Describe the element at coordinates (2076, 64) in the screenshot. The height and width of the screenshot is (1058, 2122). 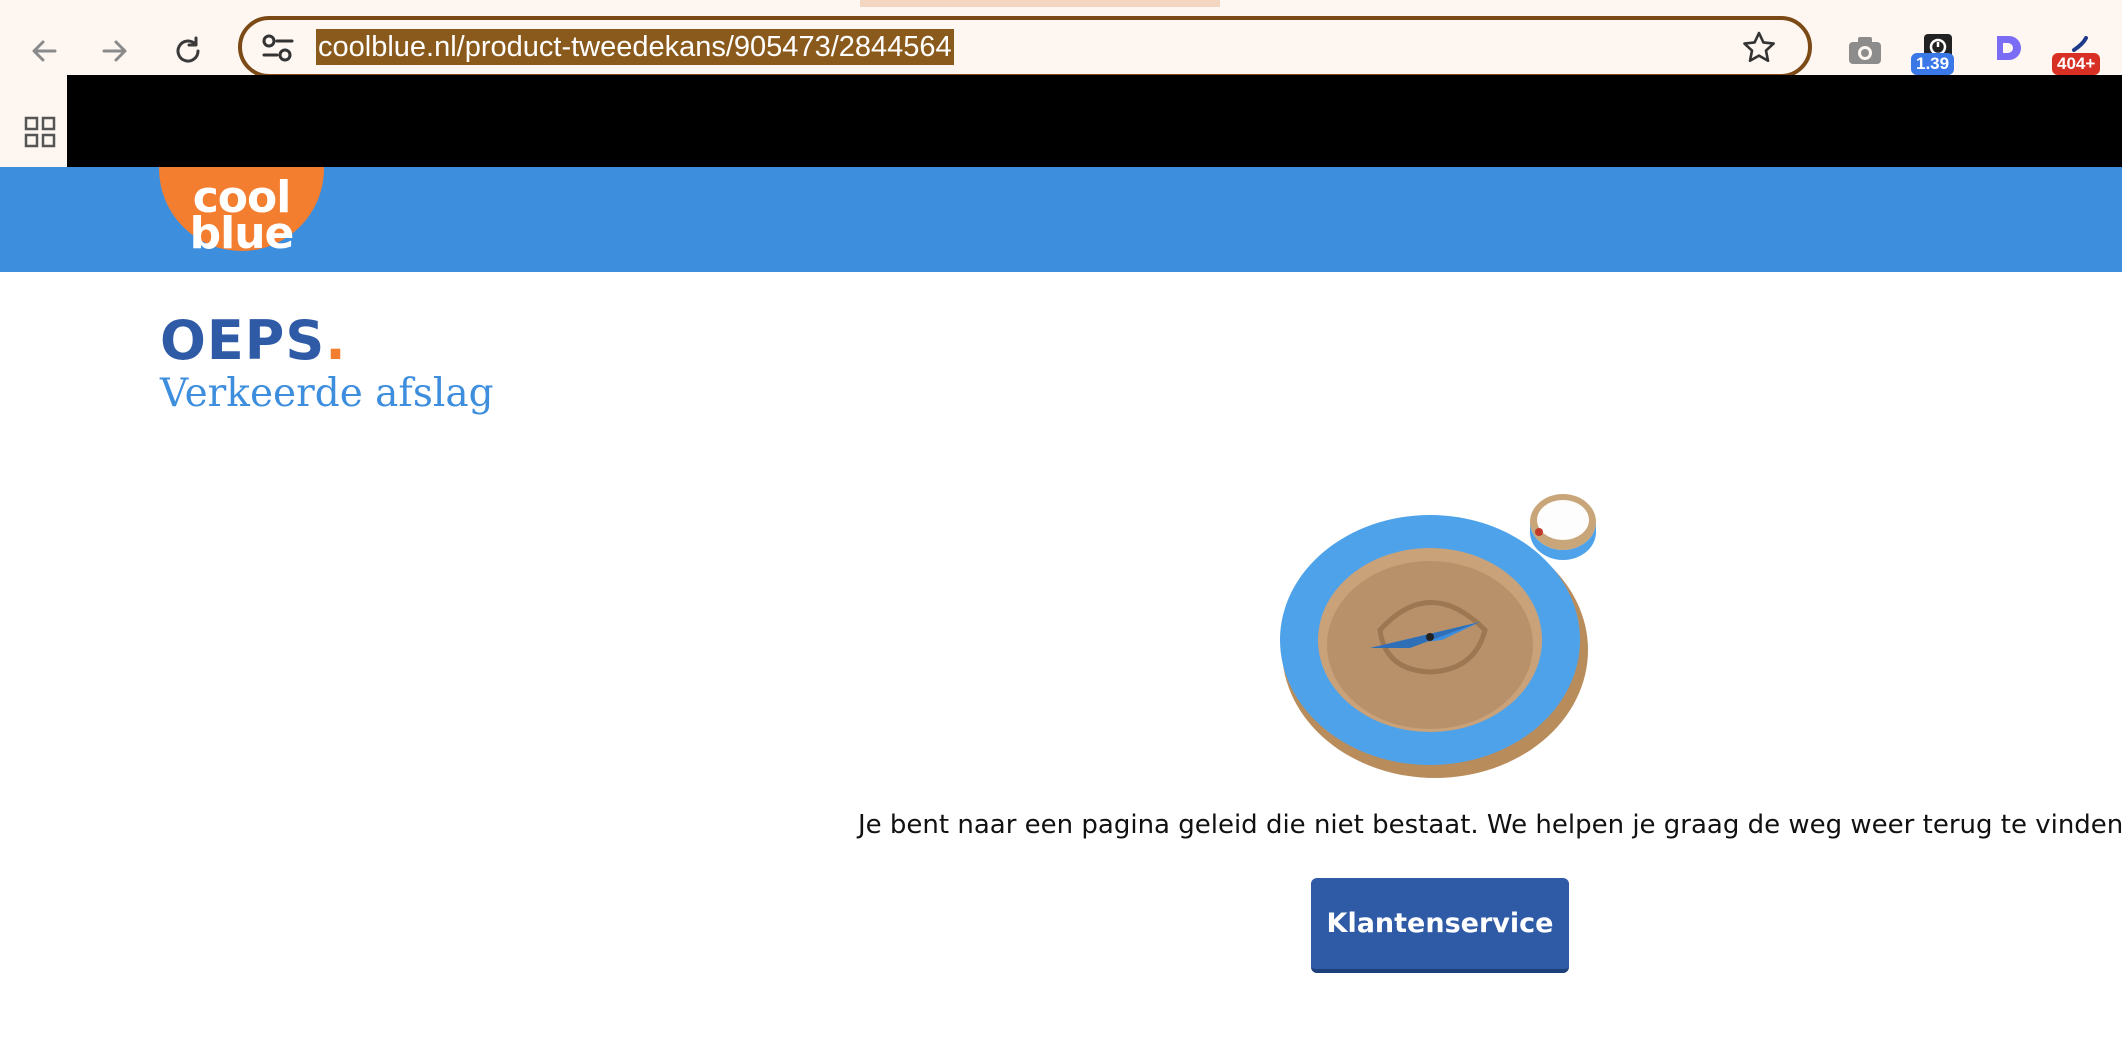
I see `error-badge: 404+` at that location.